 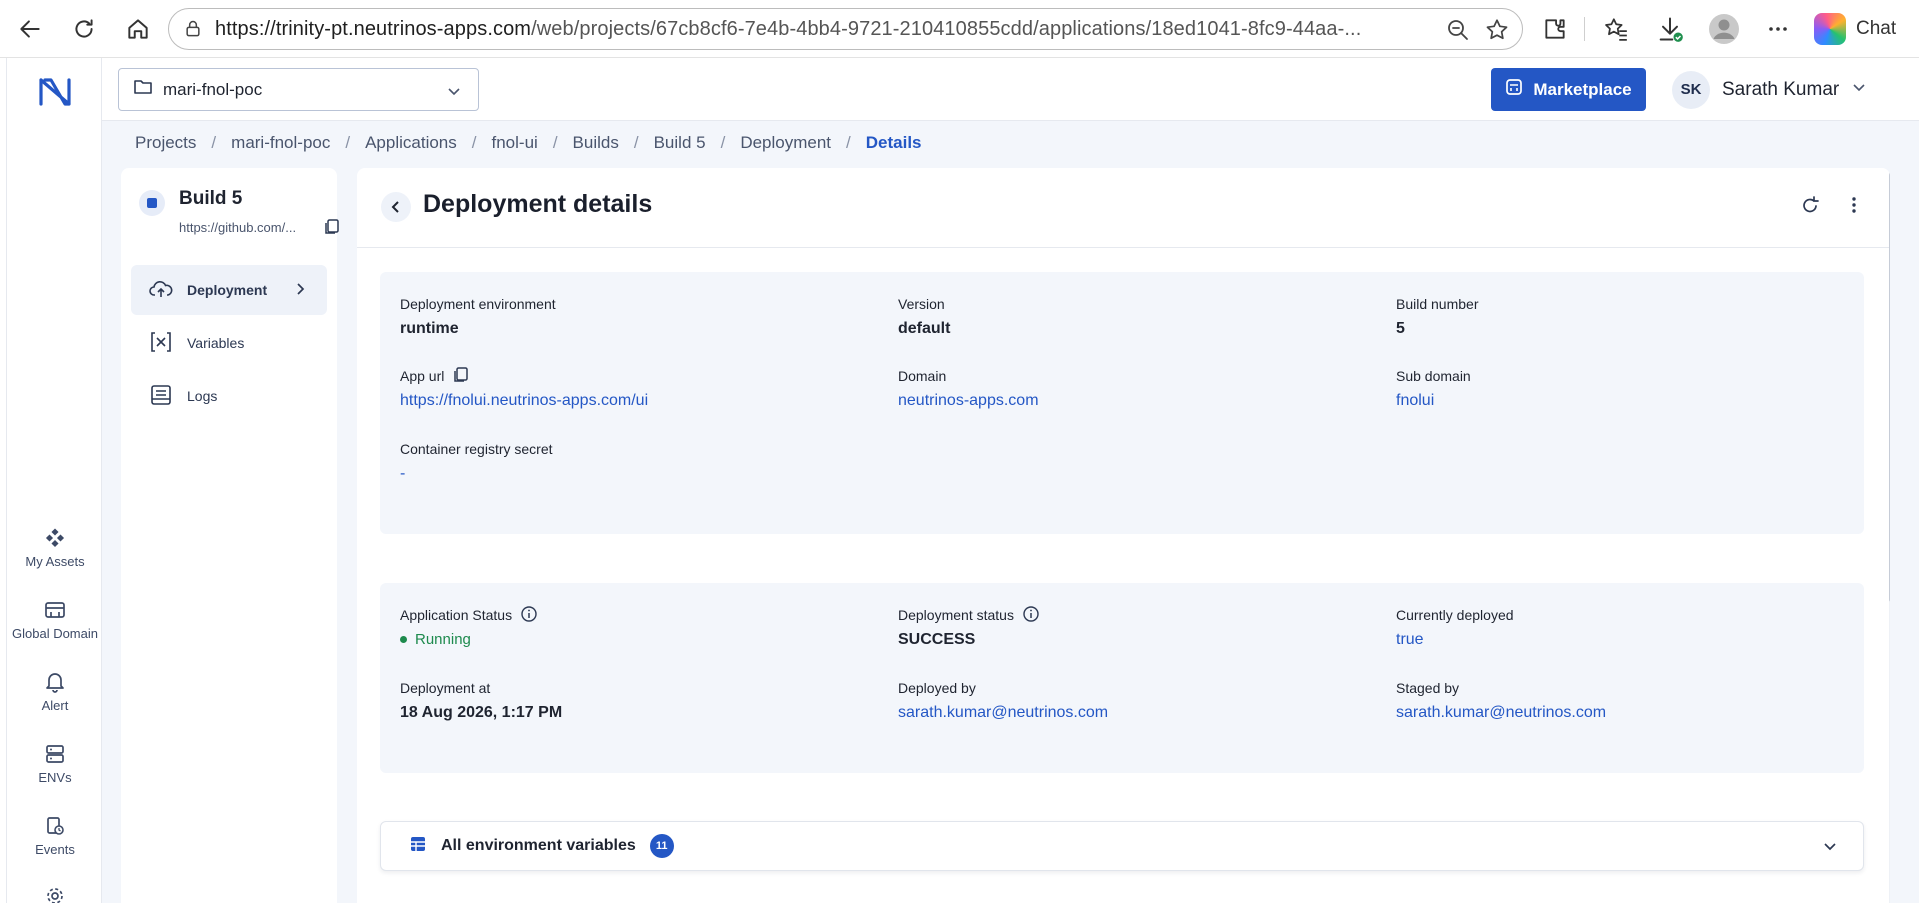 What do you see at coordinates (1855, 29) in the screenshot?
I see `chat-button: Chat` at bounding box center [1855, 29].